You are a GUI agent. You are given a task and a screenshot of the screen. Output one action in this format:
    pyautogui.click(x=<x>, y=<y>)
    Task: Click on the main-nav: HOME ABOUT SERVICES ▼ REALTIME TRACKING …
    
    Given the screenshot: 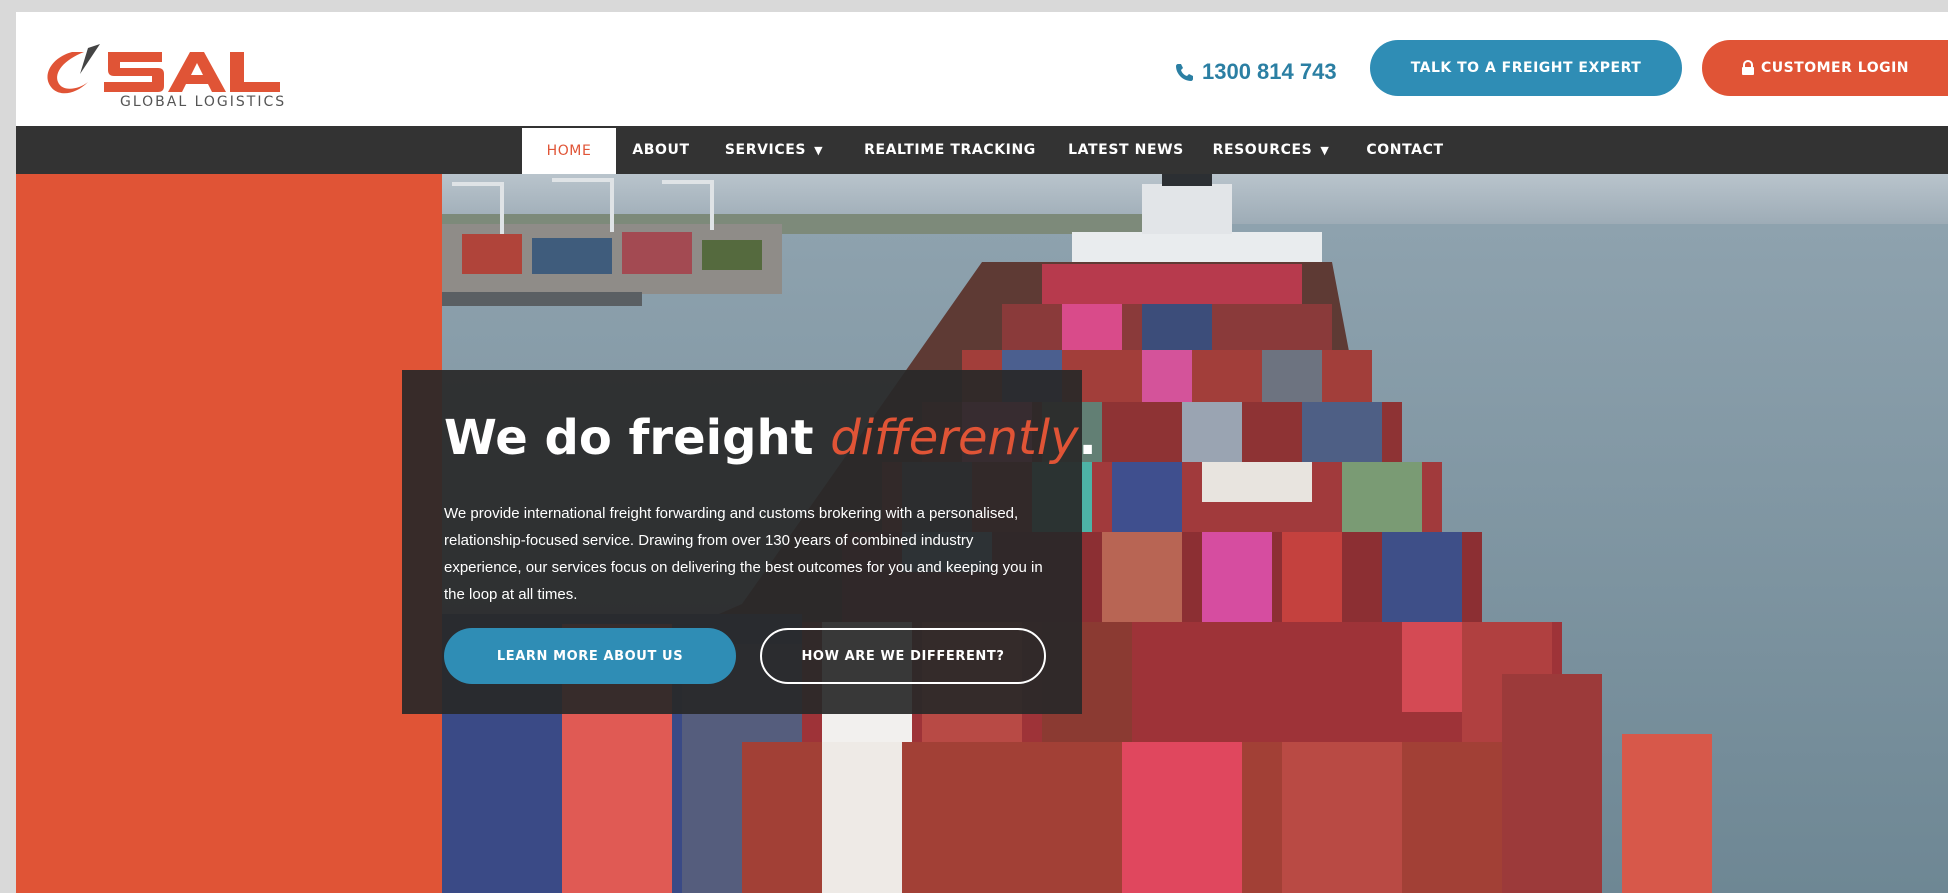 What is the action you would take?
    pyautogui.click(x=982, y=150)
    